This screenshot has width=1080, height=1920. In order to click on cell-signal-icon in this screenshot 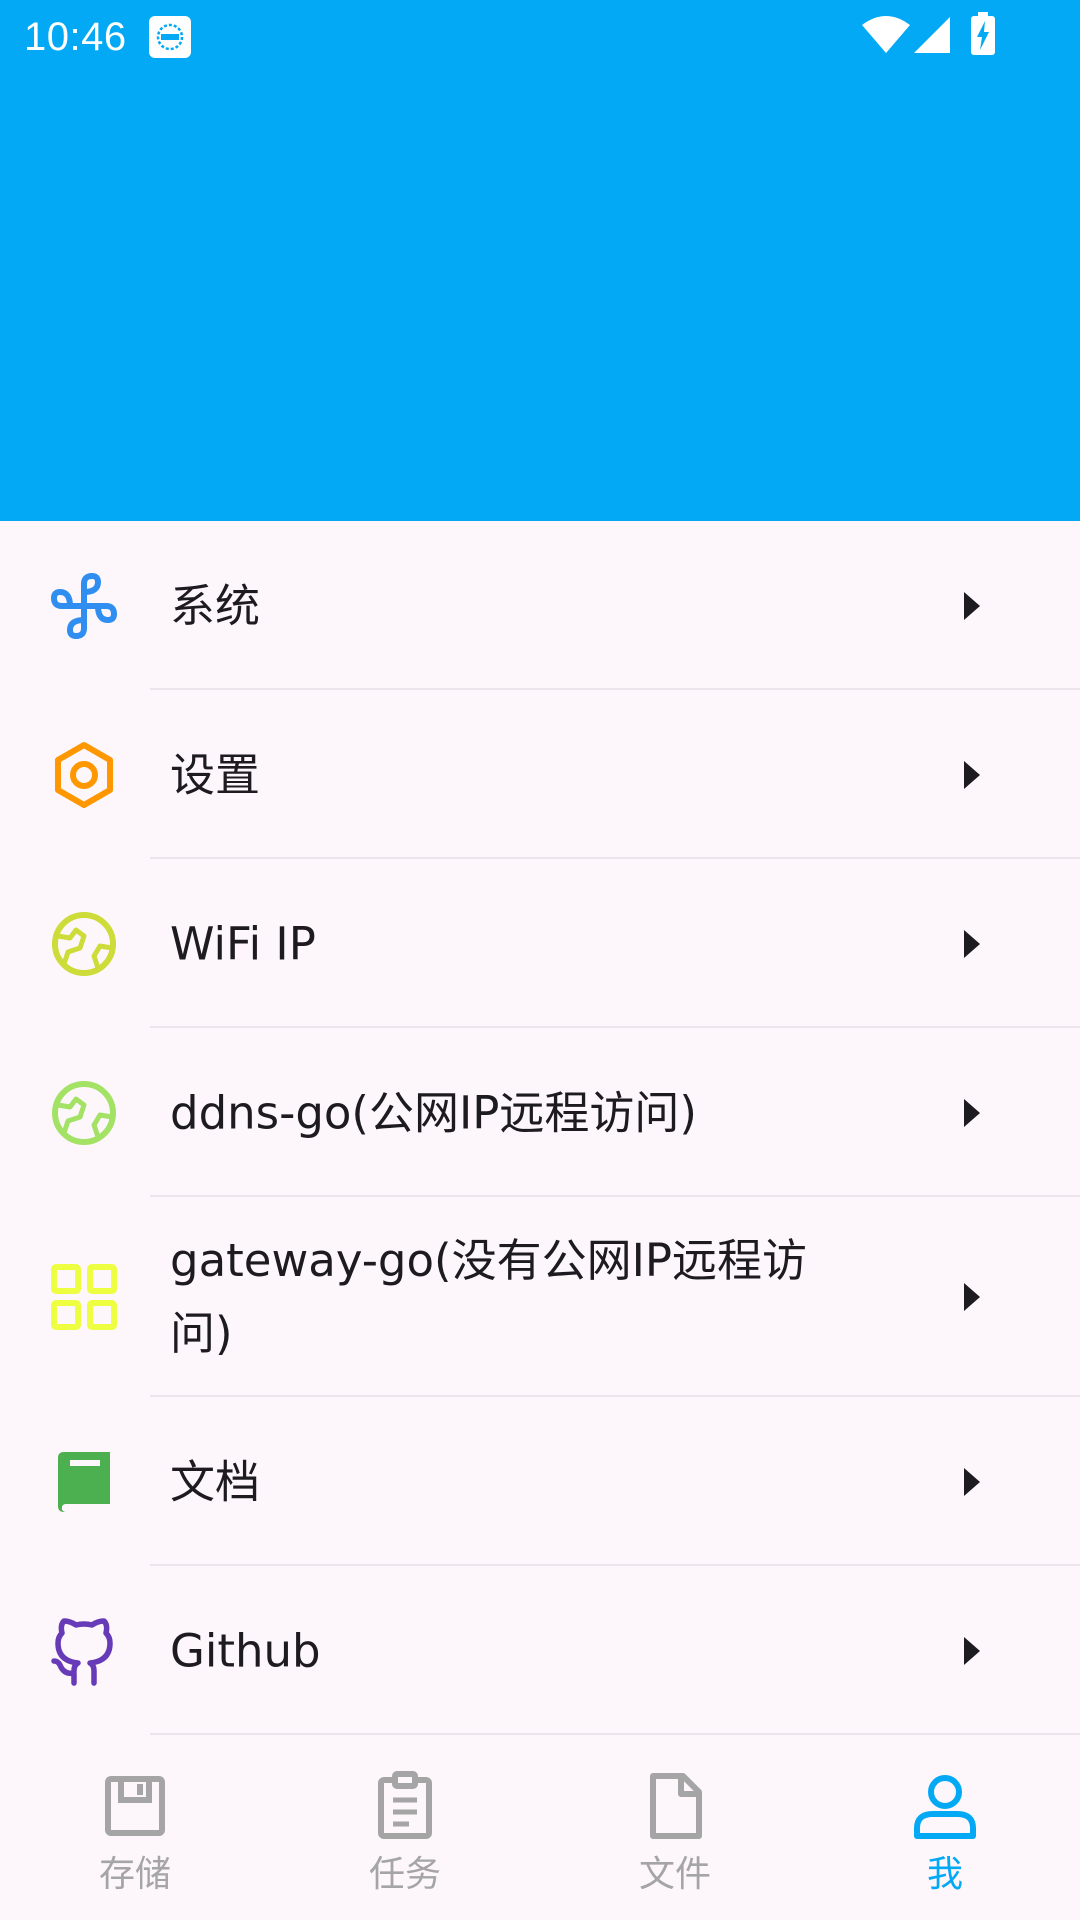, I will do `click(932, 35)`.